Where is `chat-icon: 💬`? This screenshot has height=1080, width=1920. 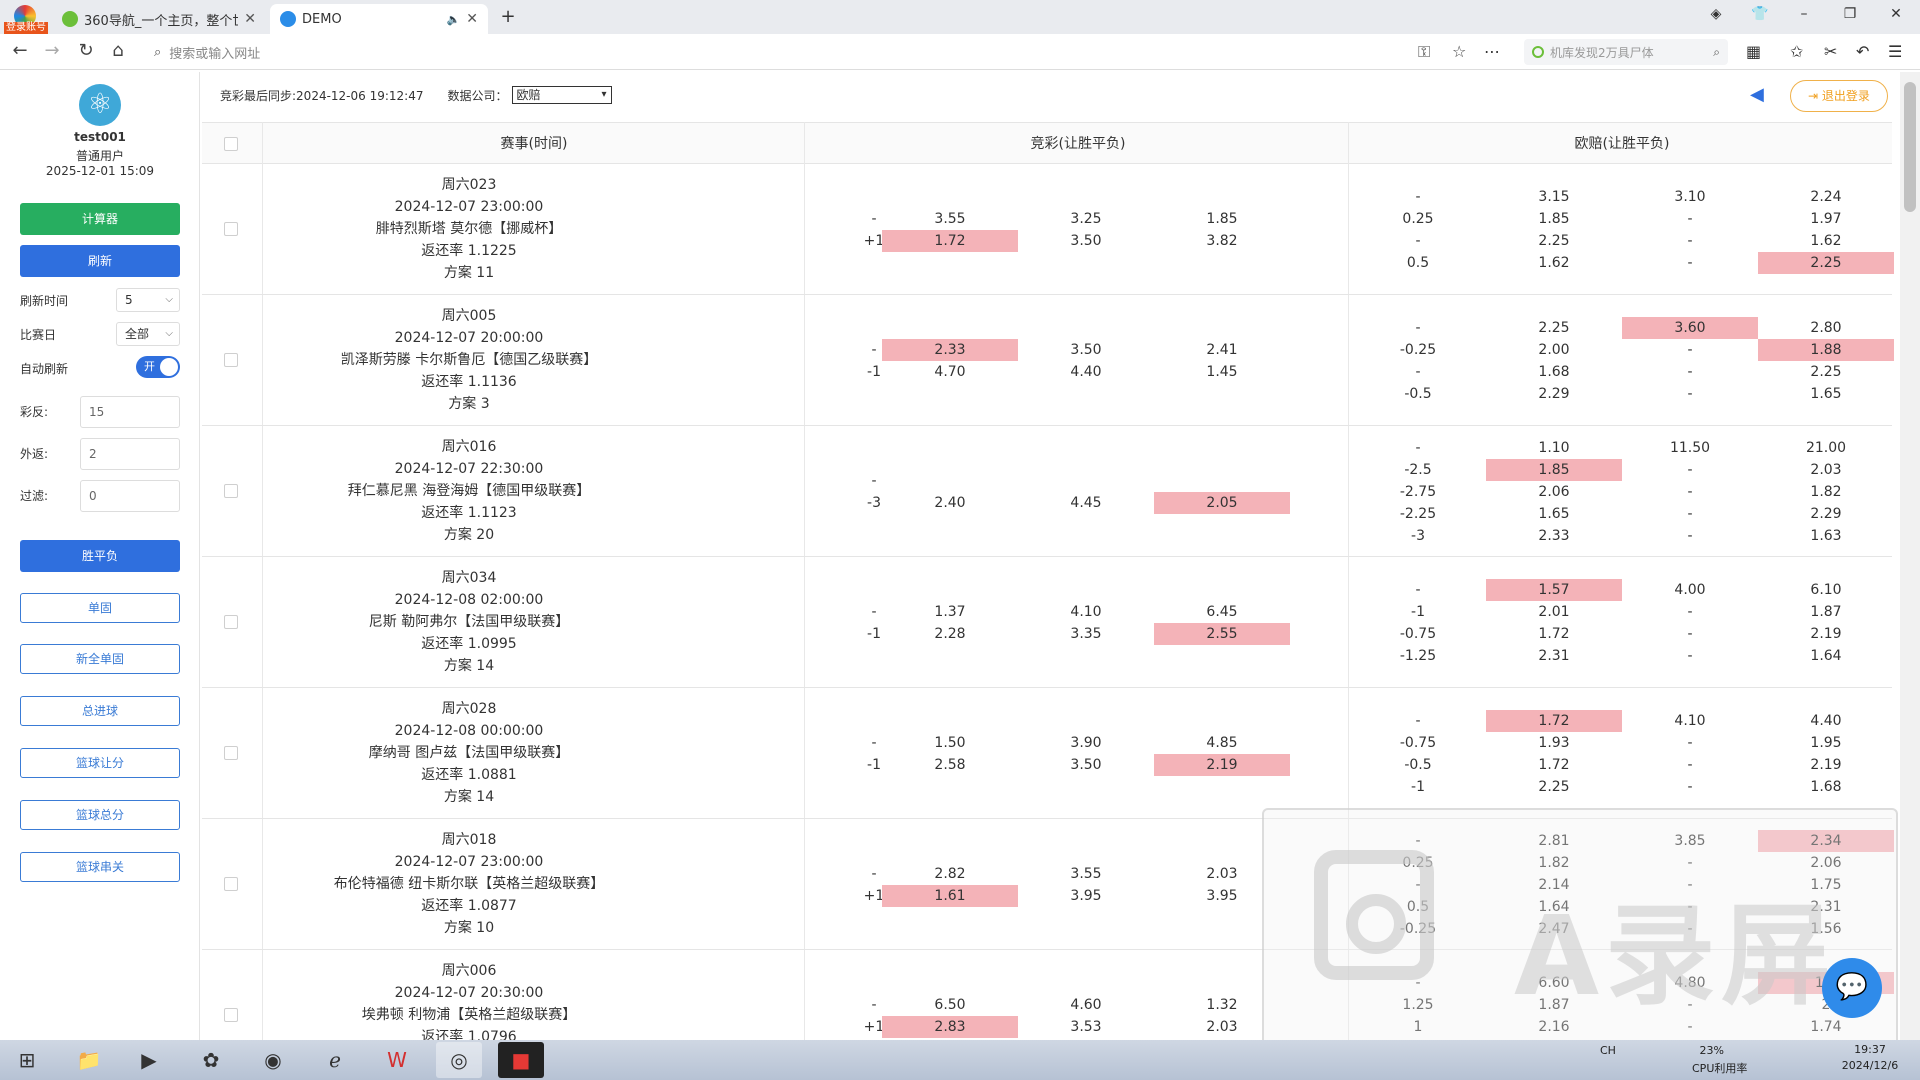
chat-icon: 💬 is located at coordinates (1852, 988).